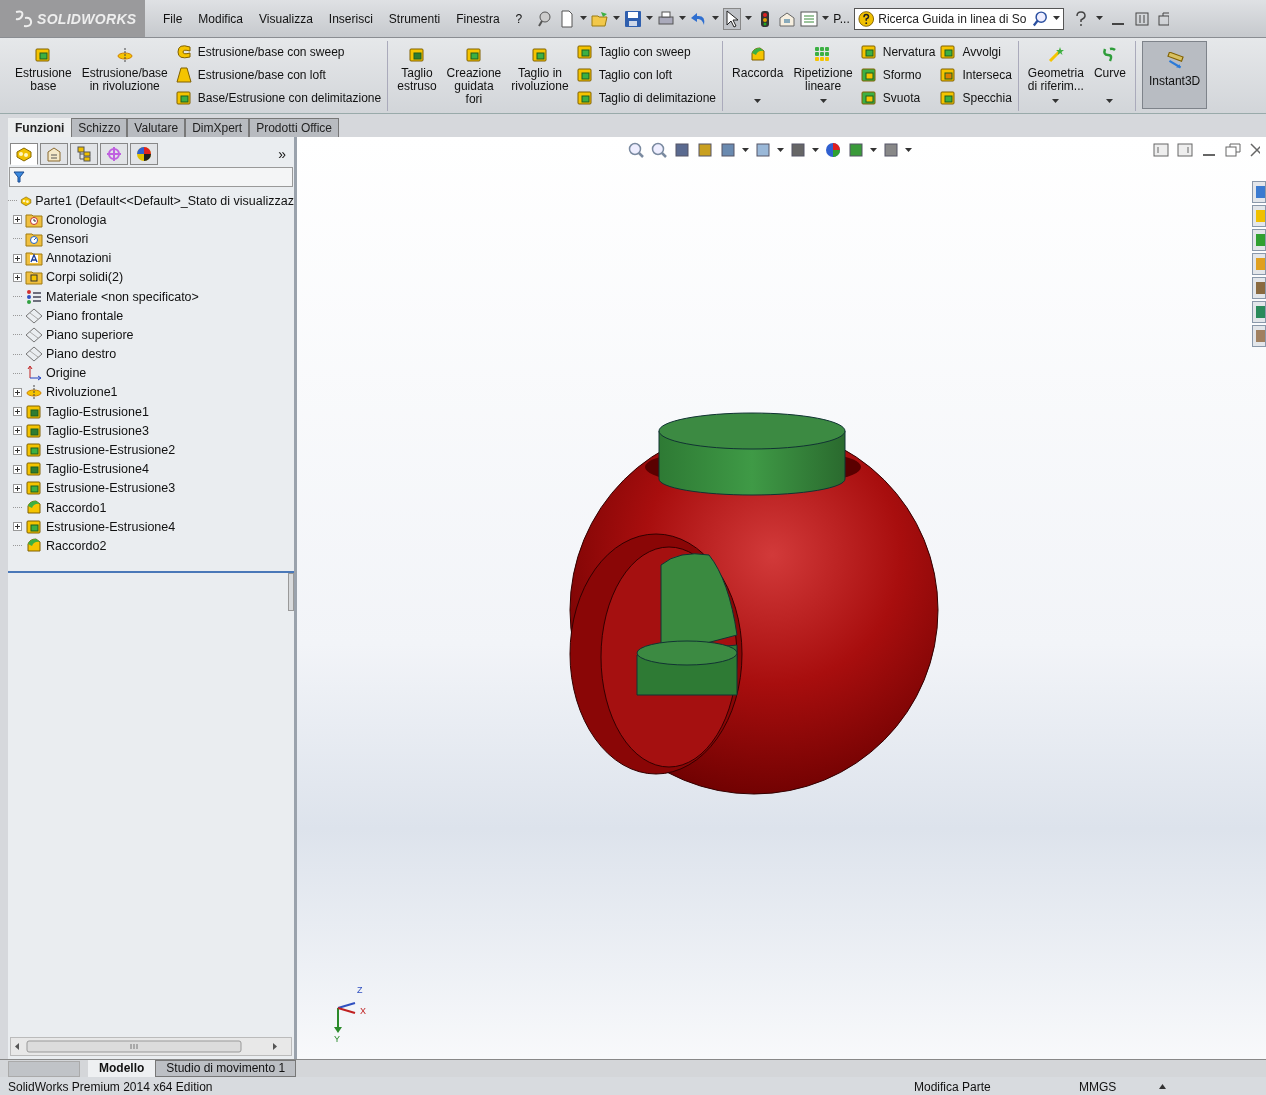 This screenshot has width=1266, height=1095. What do you see at coordinates (633, 18) in the screenshot?
I see `save-icon` at bounding box center [633, 18].